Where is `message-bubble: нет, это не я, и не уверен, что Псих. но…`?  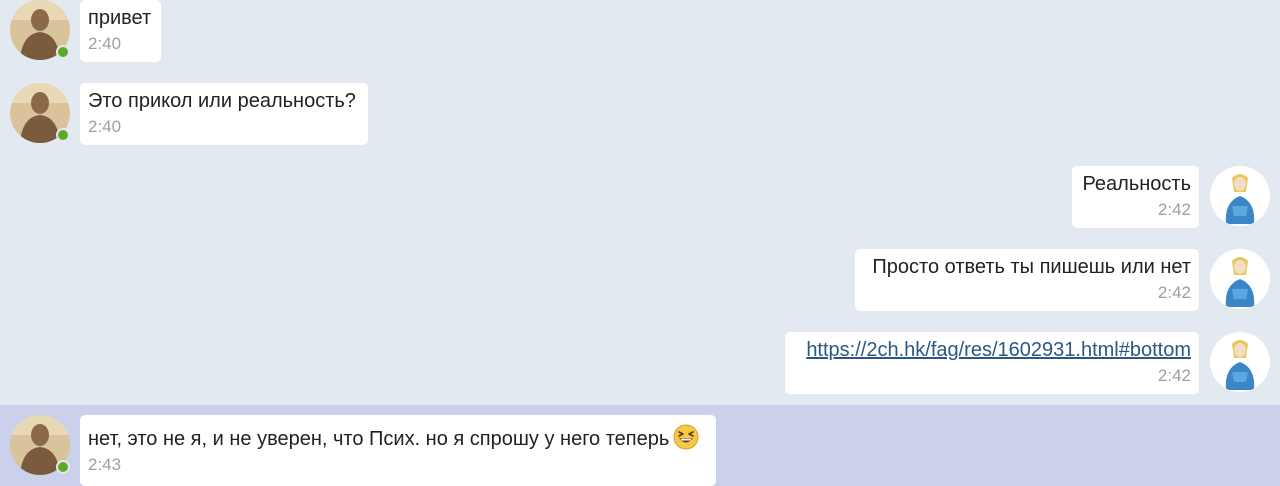 message-bubble: нет, это не я, и не уверен, что Псих. но… is located at coordinates (398, 450).